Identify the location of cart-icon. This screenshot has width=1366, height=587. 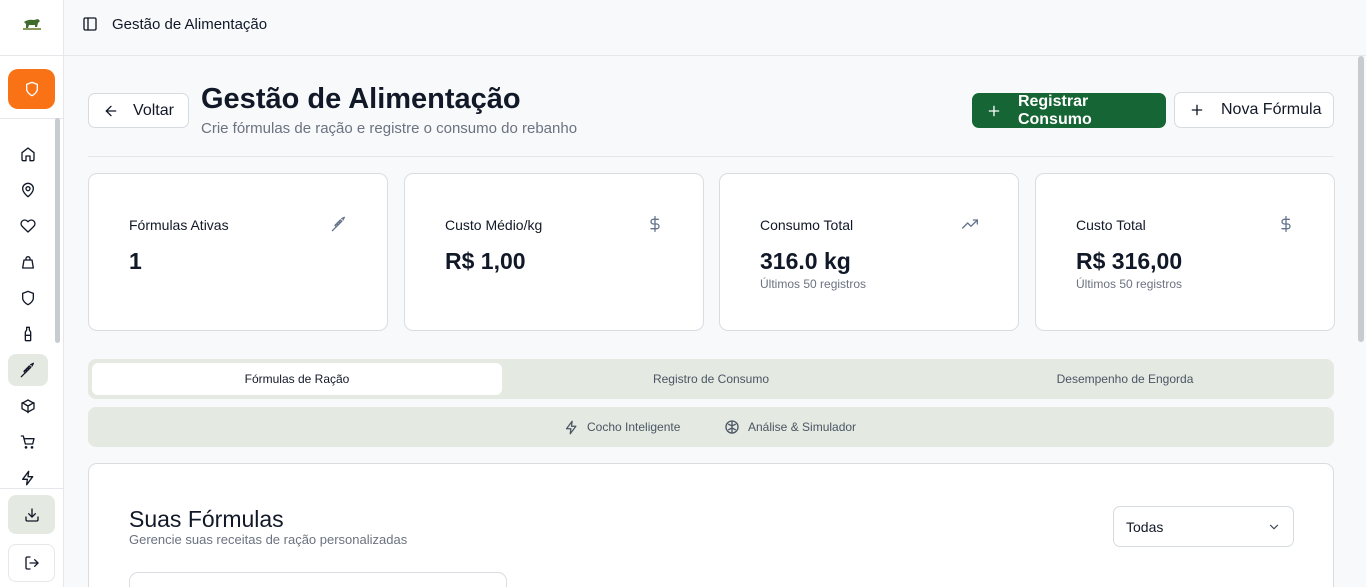
(27, 442).